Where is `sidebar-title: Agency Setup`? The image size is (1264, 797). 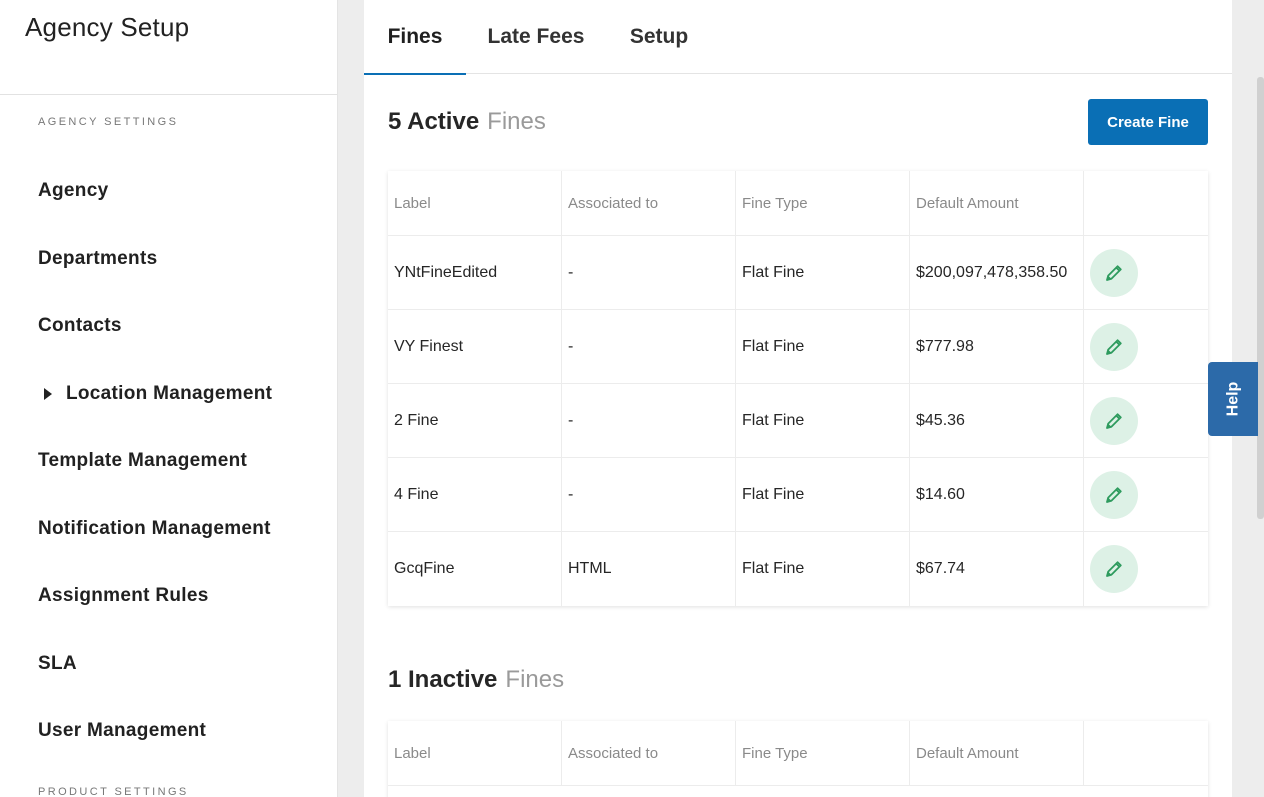 sidebar-title: Agency Setup is located at coordinates (107, 27).